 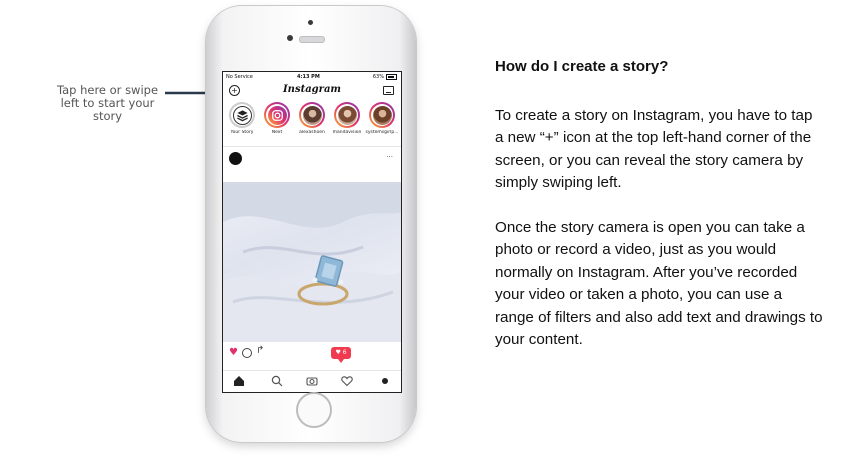 What do you see at coordinates (277, 381) in the screenshot?
I see `search-icon` at bounding box center [277, 381].